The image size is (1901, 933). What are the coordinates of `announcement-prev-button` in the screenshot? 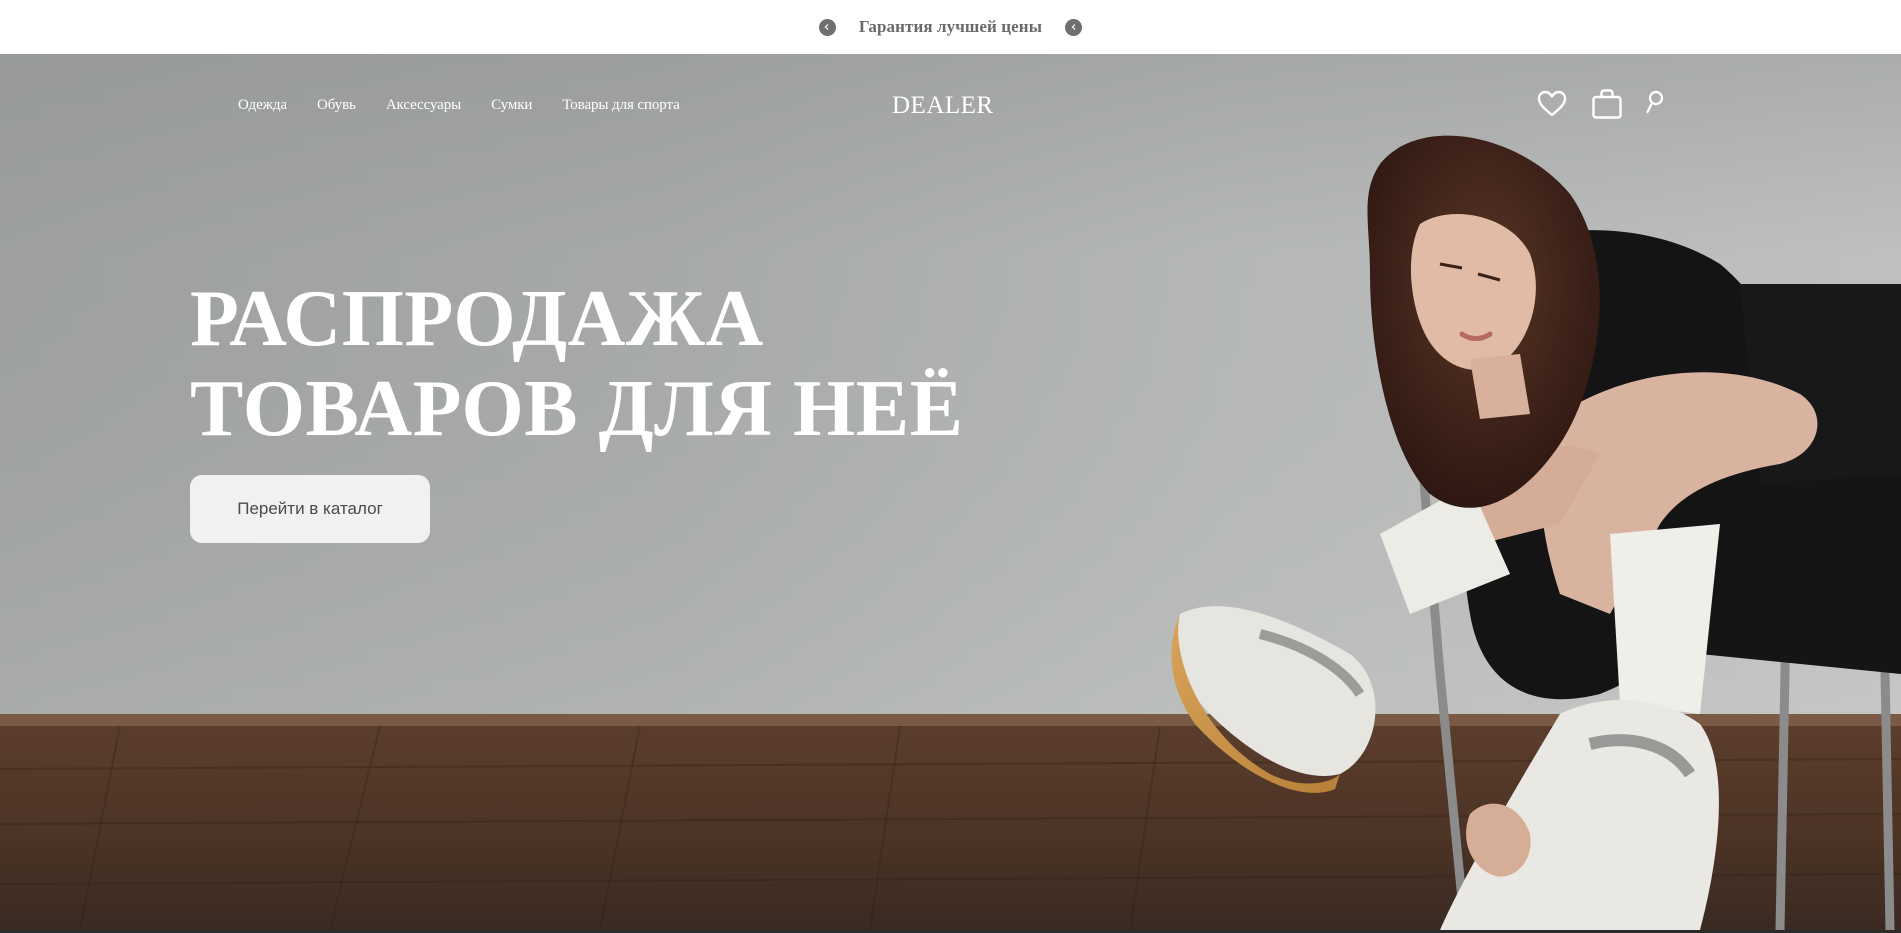 It's located at (827, 27).